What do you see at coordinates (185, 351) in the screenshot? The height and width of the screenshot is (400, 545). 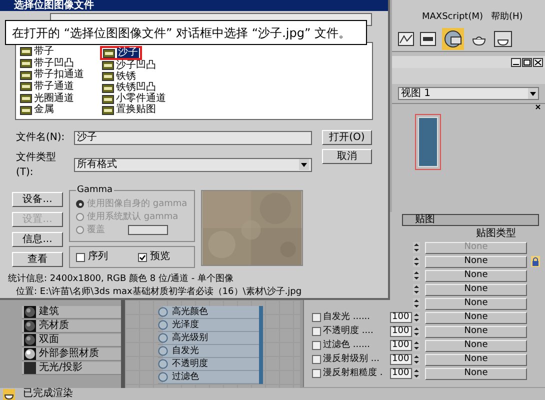 I see `node-slot-label: 自发光` at bounding box center [185, 351].